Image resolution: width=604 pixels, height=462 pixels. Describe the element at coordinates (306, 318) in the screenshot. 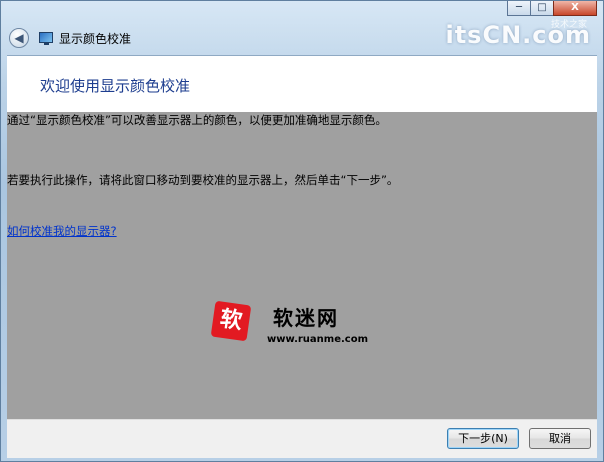

I see `watermark-name: 软迷网` at that location.